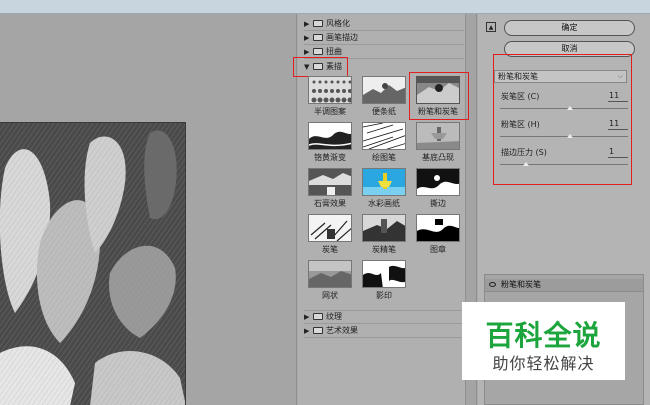 This screenshot has height=405, width=650. Describe the element at coordinates (330, 136) in the screenshot. I see `thumb-chrome` at that location.